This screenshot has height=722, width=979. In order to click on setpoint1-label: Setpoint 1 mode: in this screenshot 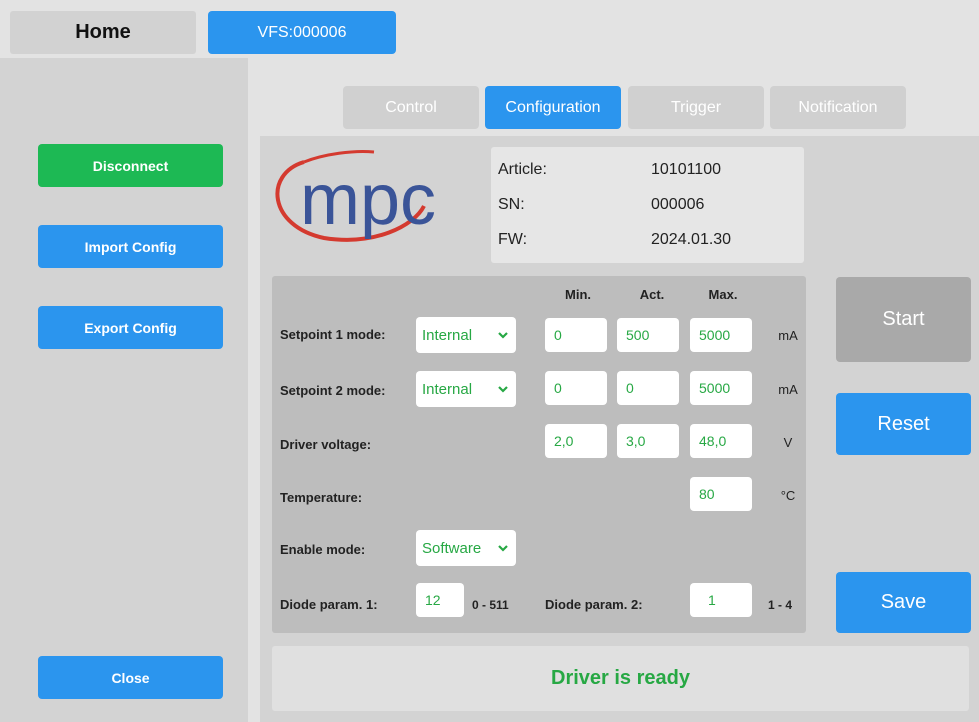, I will do `click(333, 334)`.